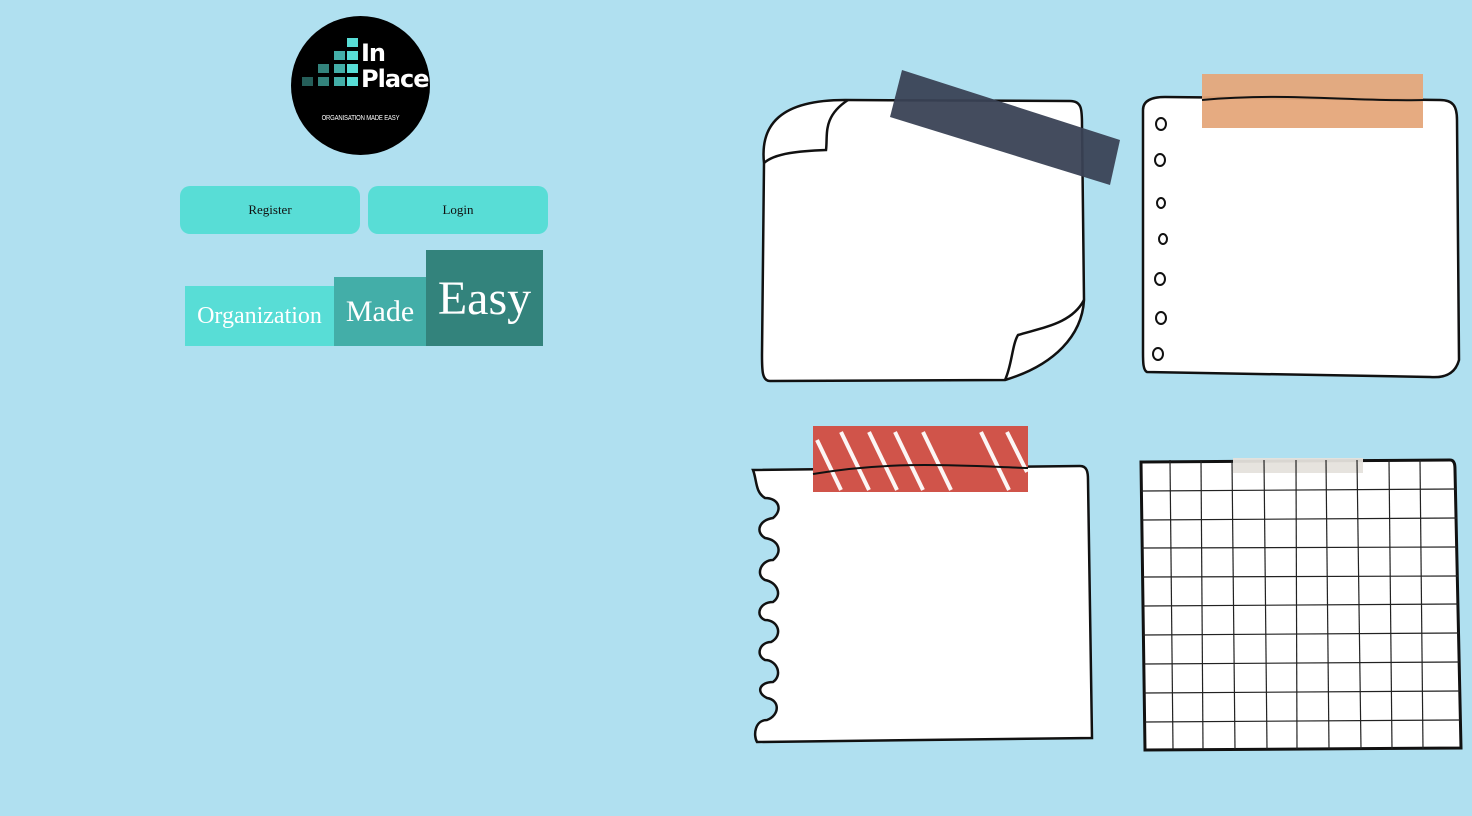 This screenshot has height=816, width=1472. What do you see at coordinates (270, 210) in the screenshot?
I see `register-button: Register` at bounding box center [270, 210].